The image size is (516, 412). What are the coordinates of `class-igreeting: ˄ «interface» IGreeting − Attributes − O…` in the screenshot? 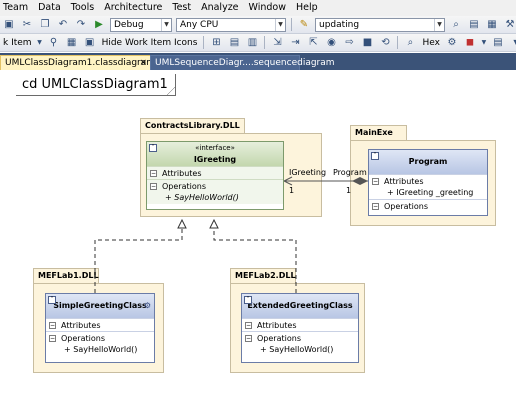 It's located at (215, 175).